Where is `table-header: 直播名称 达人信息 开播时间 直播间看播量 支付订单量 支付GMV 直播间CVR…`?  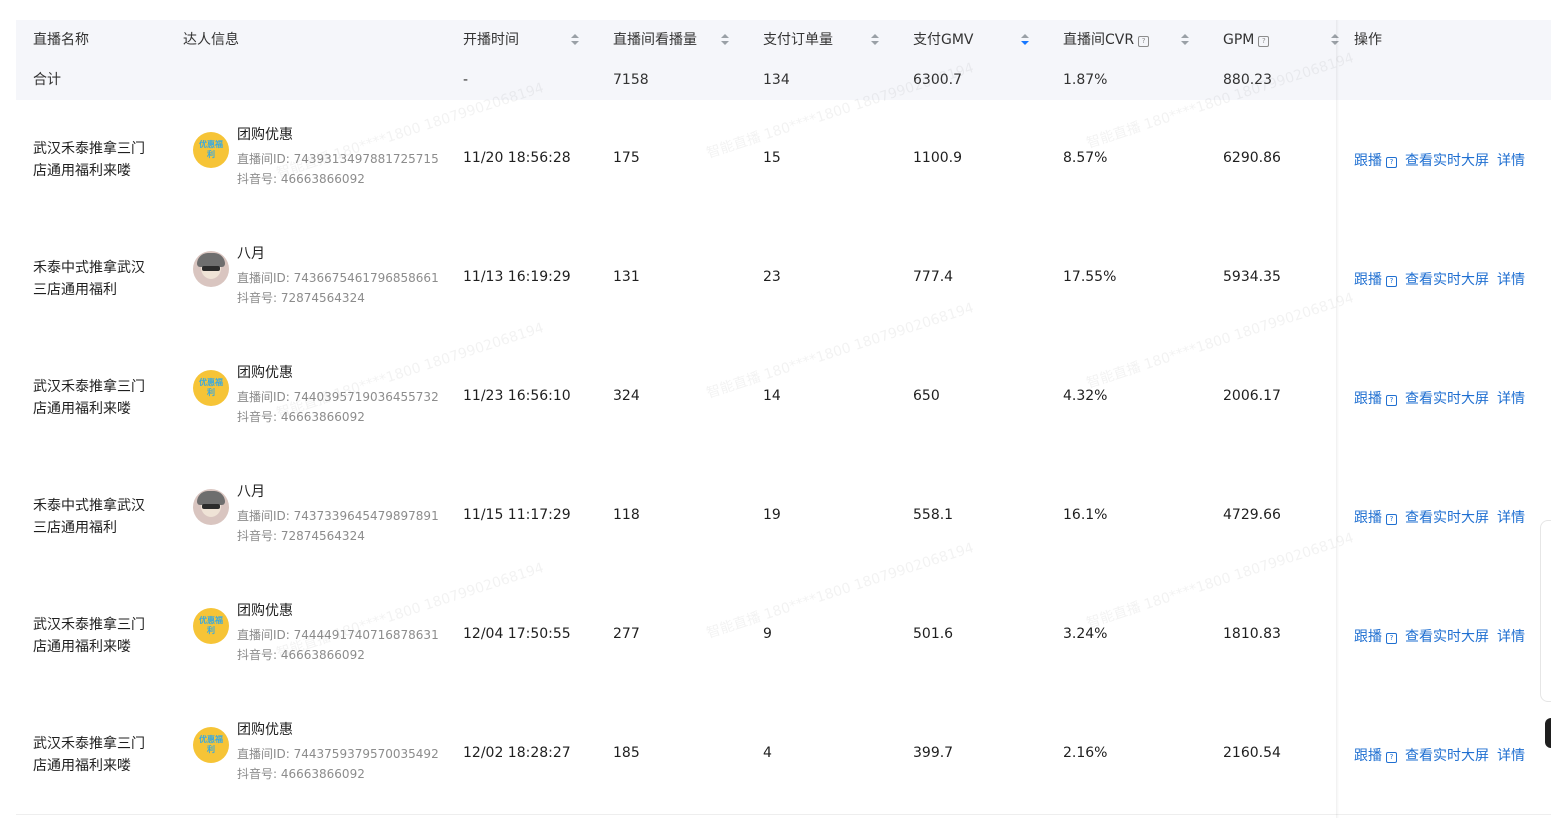
table-header: 直播名称 达人信息 开播时间 直播间看播量 支付订单量 支付GMV 直播间CVR… is located at coordinates (783, 60).